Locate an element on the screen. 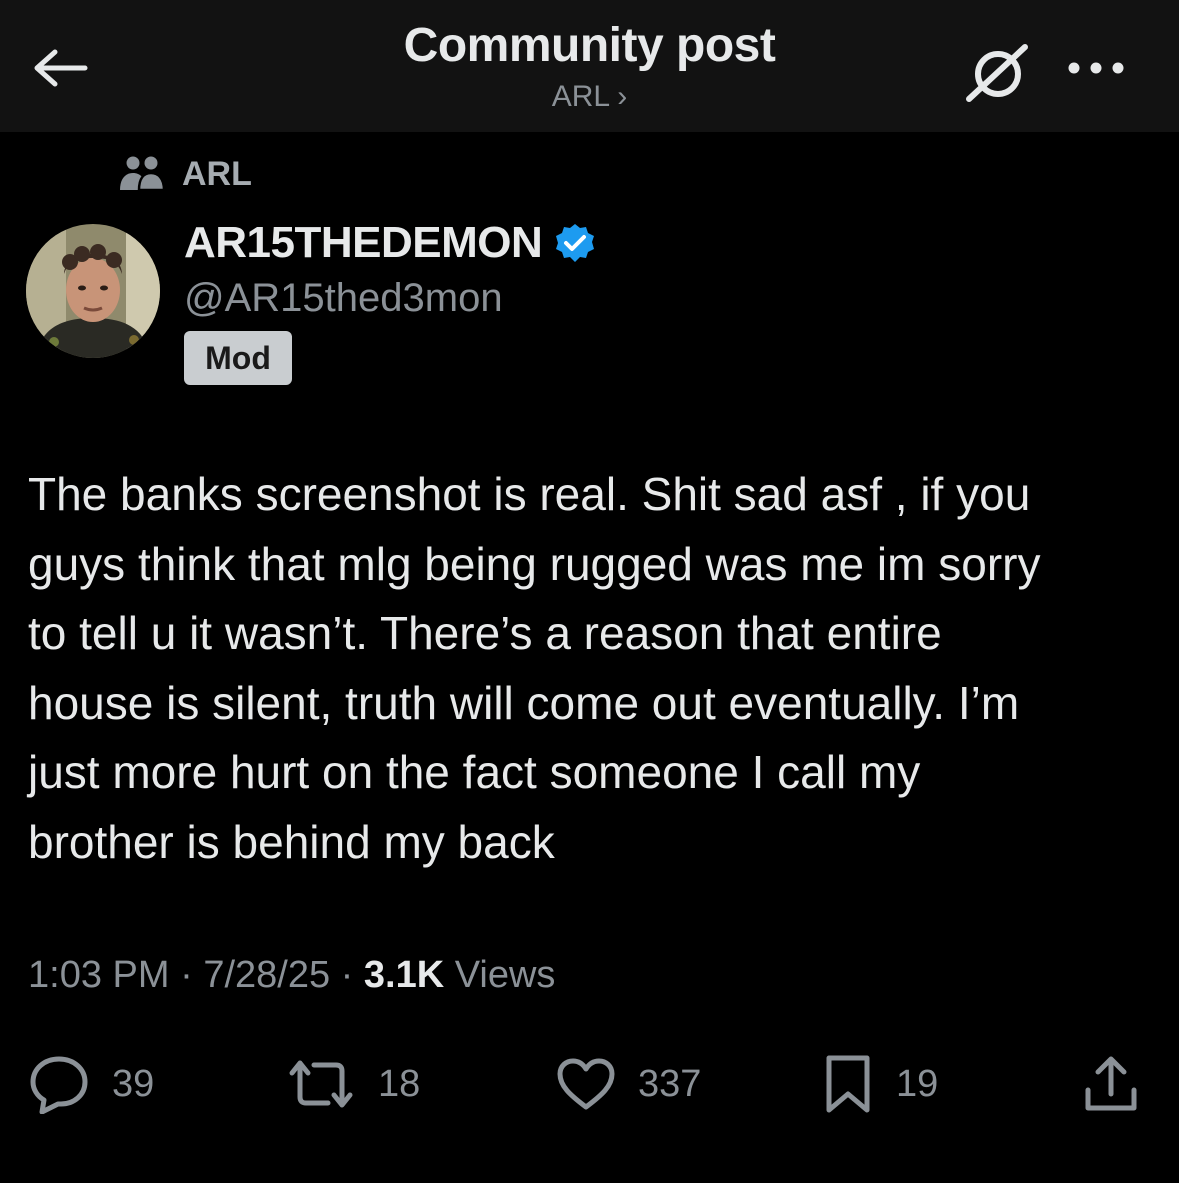  avatar-image is located at coordinates (93, 291).